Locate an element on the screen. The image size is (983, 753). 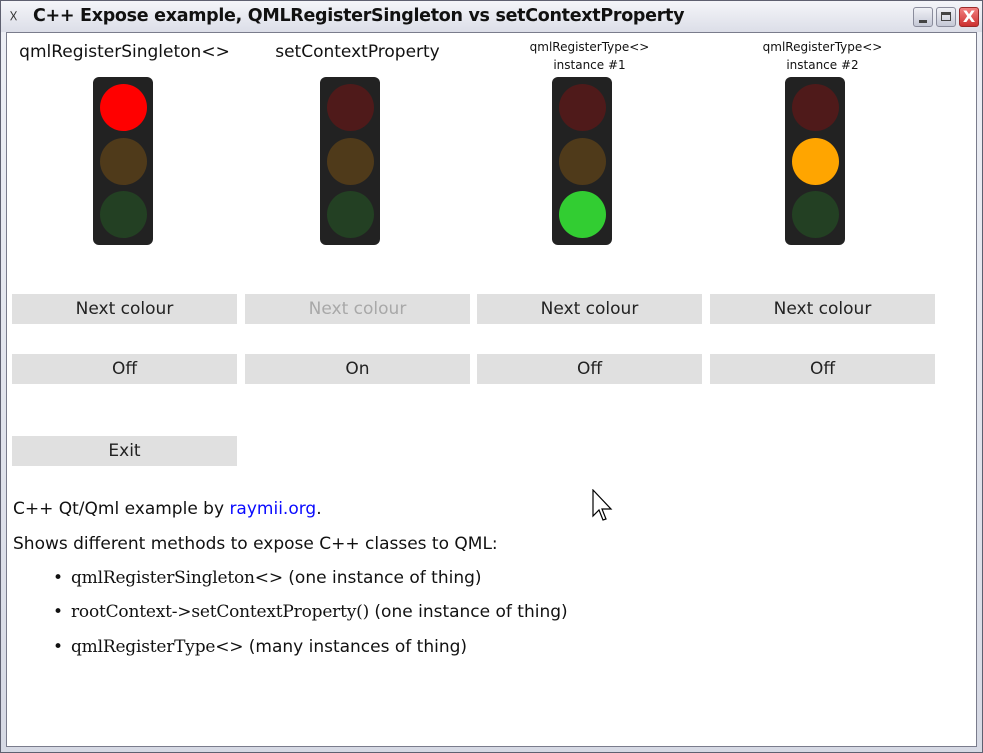
toggle-button-context-property: On is located at coordinates (357, 369).